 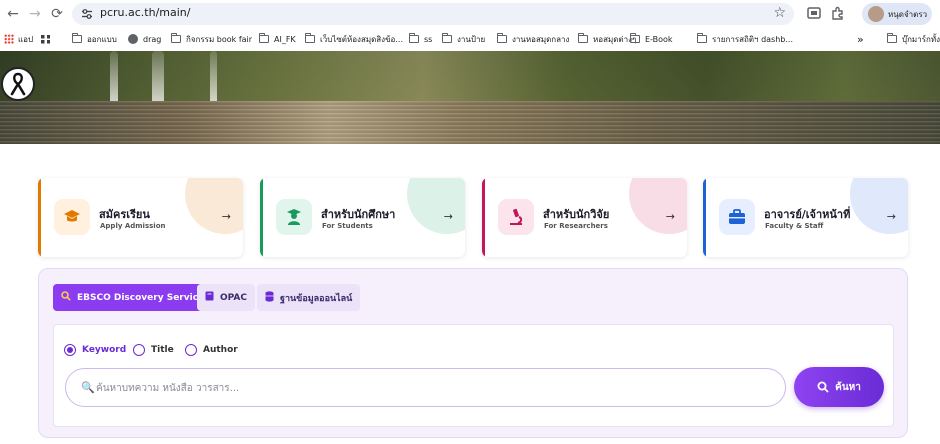 I want to click on bookmark-label: งานป้าย, so click(x=471, y=39).